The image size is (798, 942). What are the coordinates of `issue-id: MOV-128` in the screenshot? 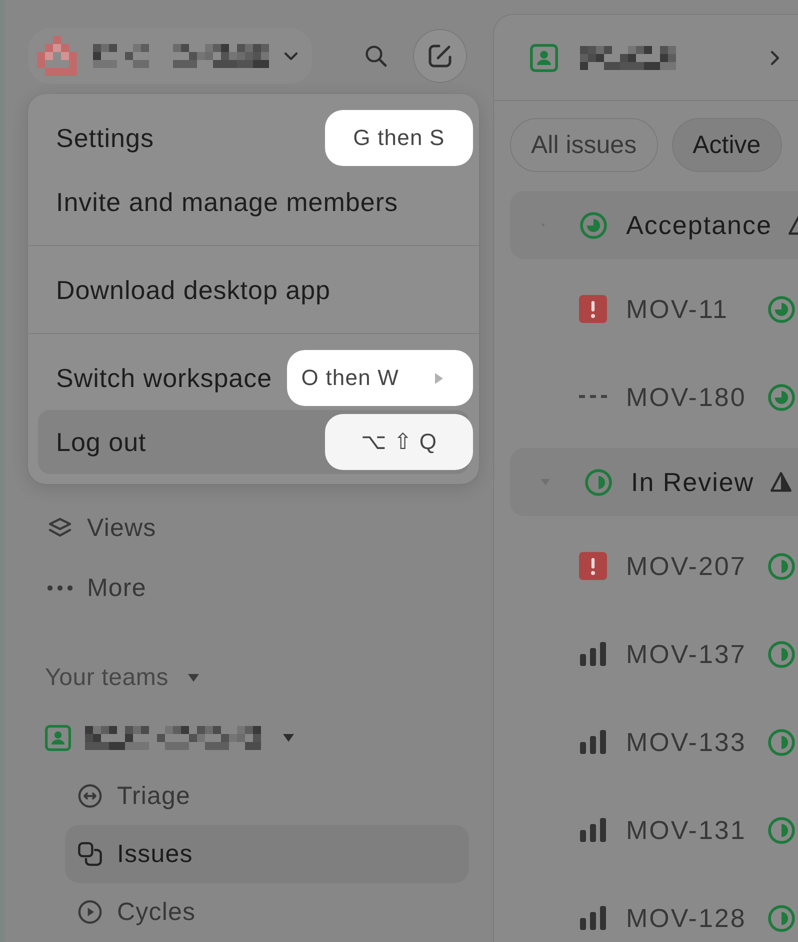 It's located at (686, 918).